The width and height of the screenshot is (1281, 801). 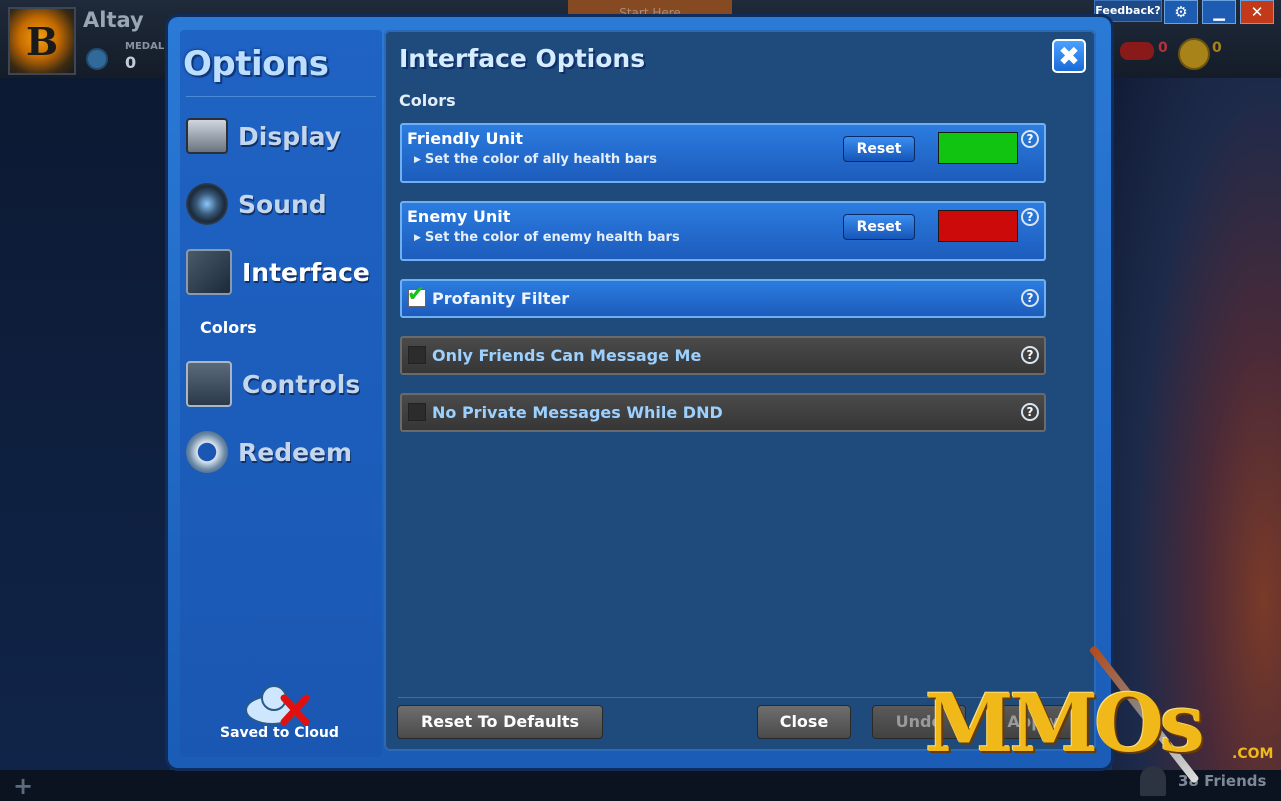 What do you see at coordinates (1137, 51) in the screenshot?
I see `gem-icon` at bounding box center [1137, 51].